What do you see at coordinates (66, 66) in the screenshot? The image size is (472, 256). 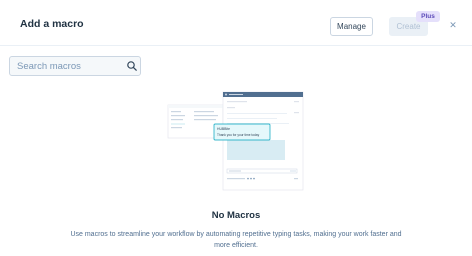 I see `search-input` at bounding box center [66, 66].